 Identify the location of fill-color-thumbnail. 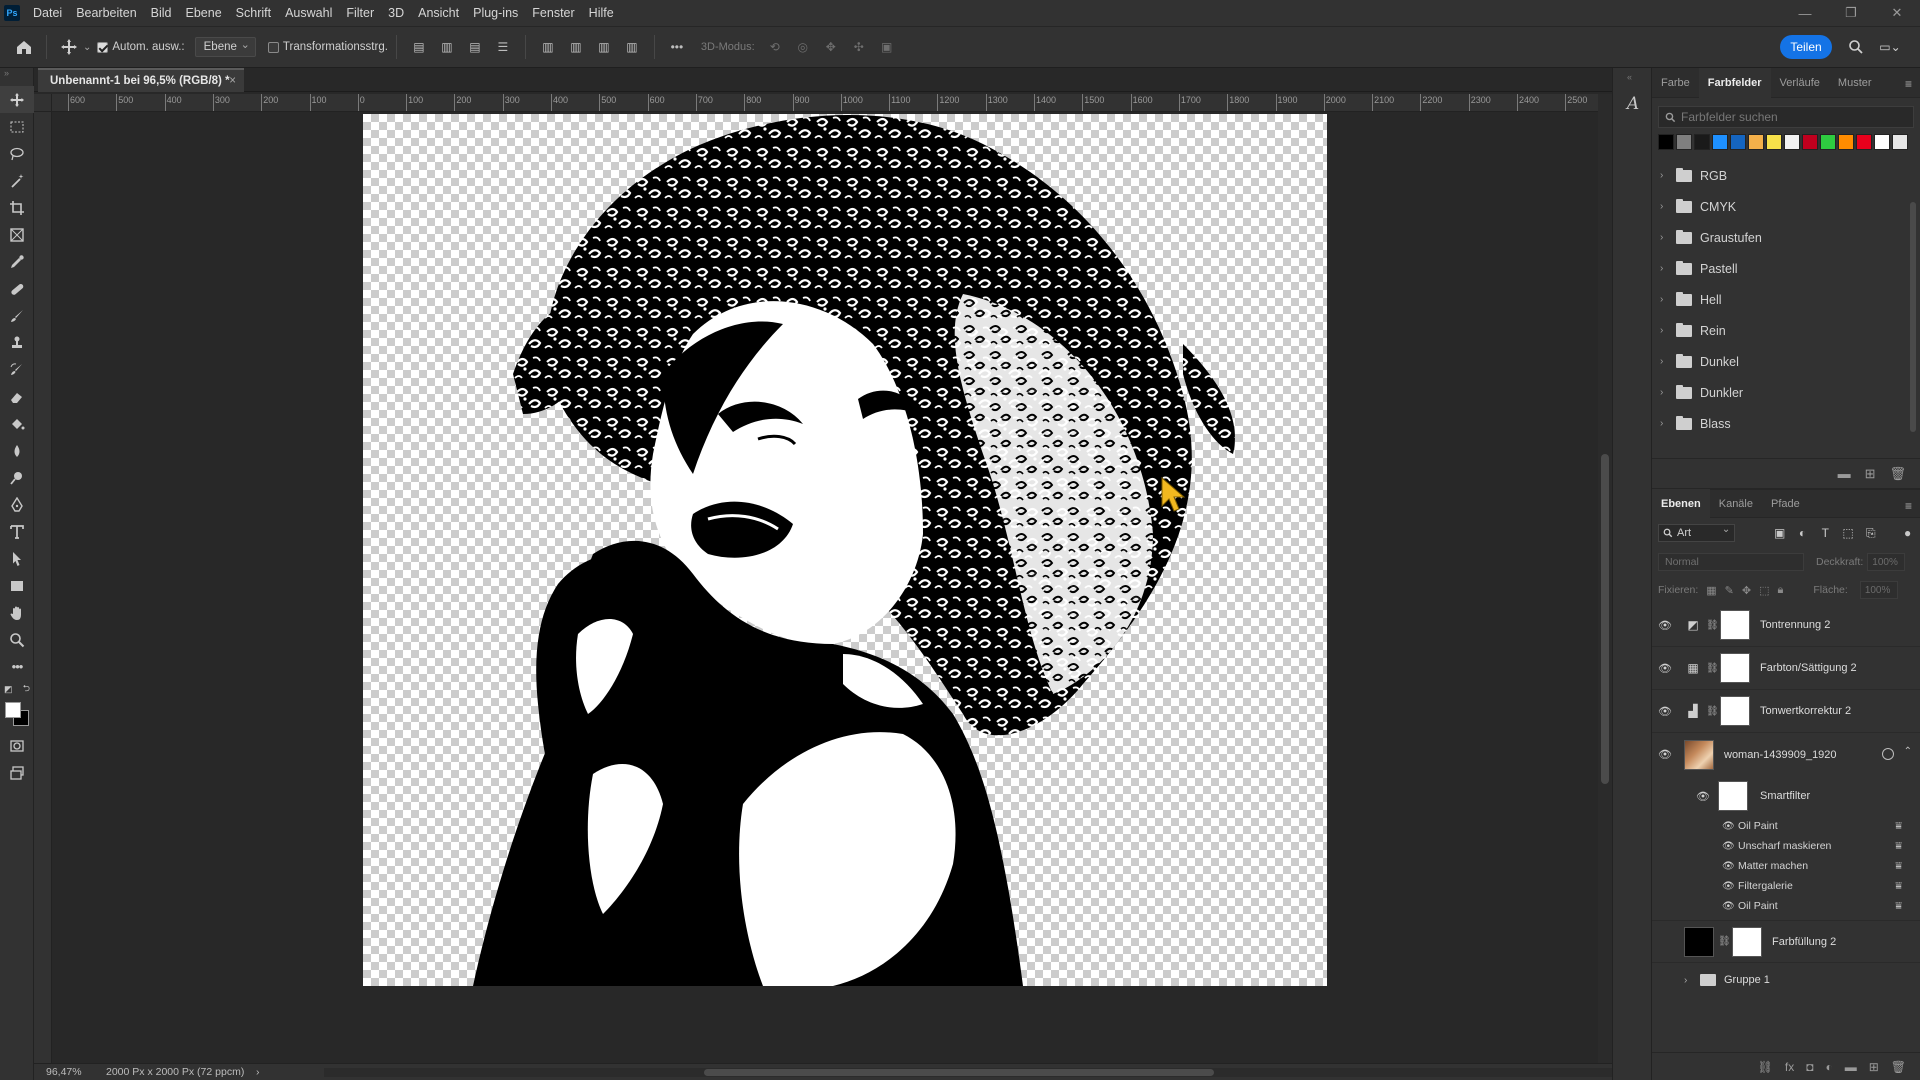
(1699, 941).